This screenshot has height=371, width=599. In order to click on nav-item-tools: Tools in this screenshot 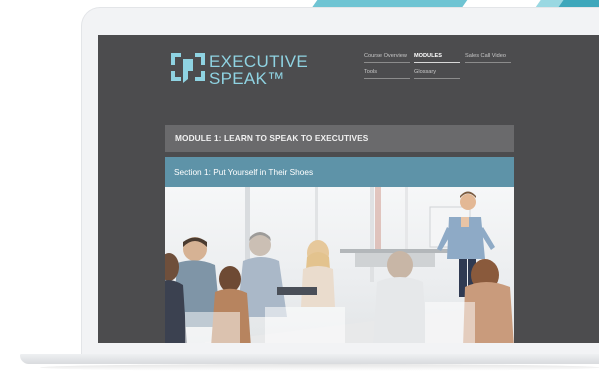, I will do `click(387, 74)`.